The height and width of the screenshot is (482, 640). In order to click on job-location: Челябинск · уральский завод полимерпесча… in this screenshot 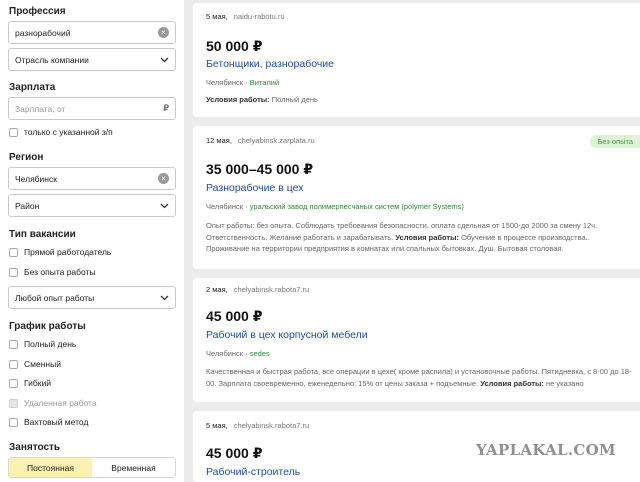, I will do `click(335, 206)`.